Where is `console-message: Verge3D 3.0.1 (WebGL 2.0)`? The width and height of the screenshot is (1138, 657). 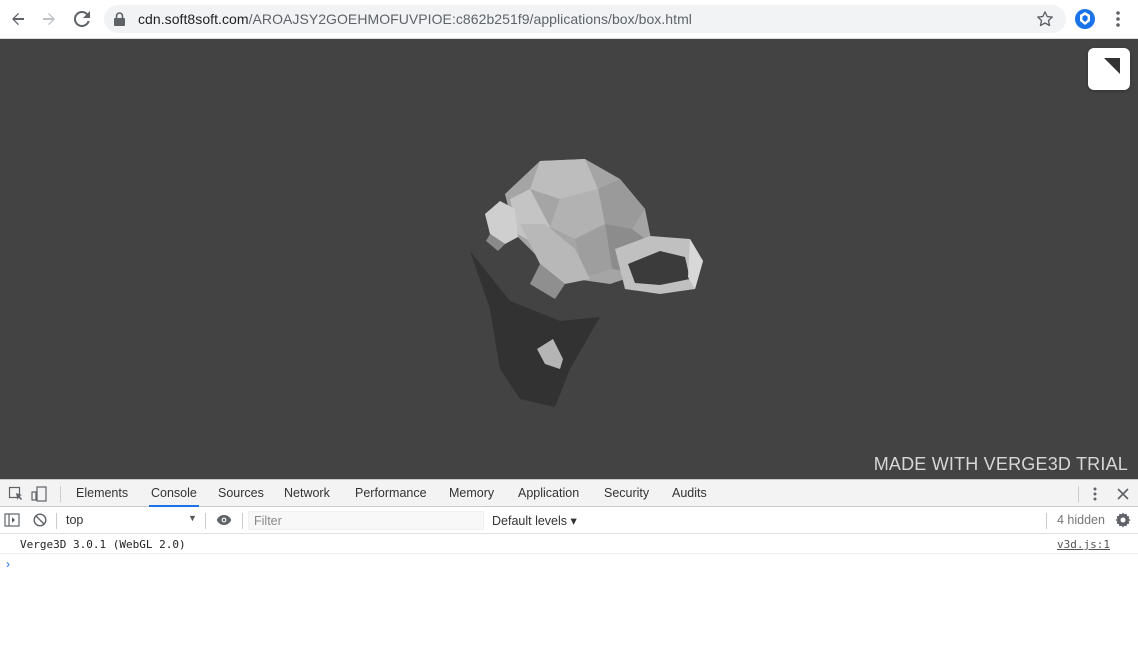 console-message: Verge3D 3.0.1 (WebGL 2.0) is located at coordinates (103, 544).